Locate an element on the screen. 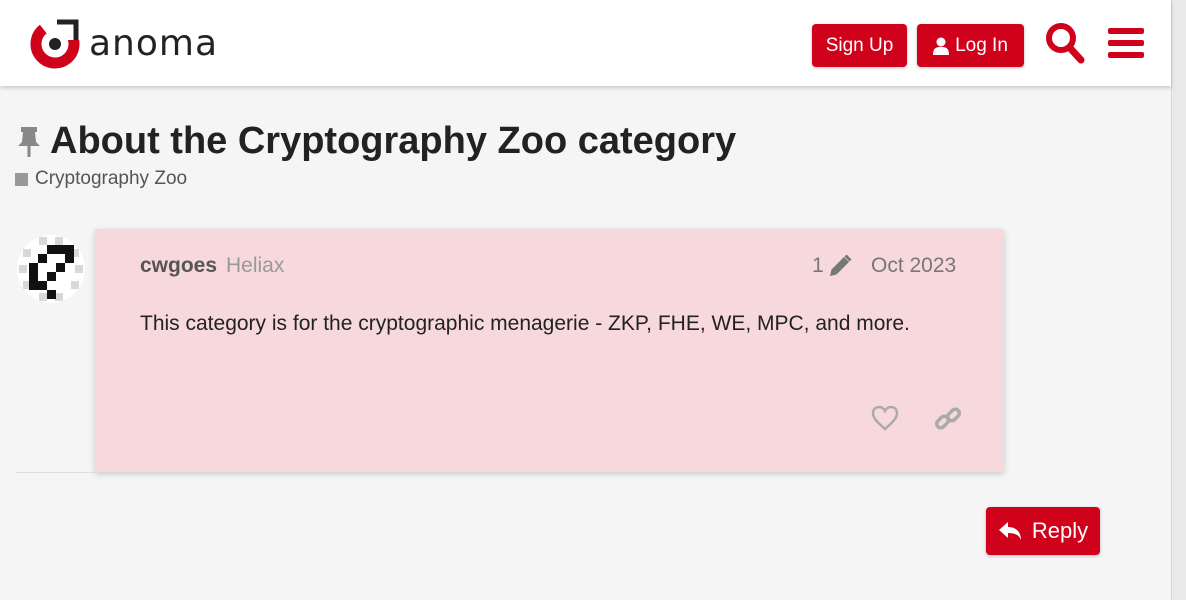 The width and height of the screenshot is (1186, 600). thumbtack-icon is located at coordinates (29, 141).